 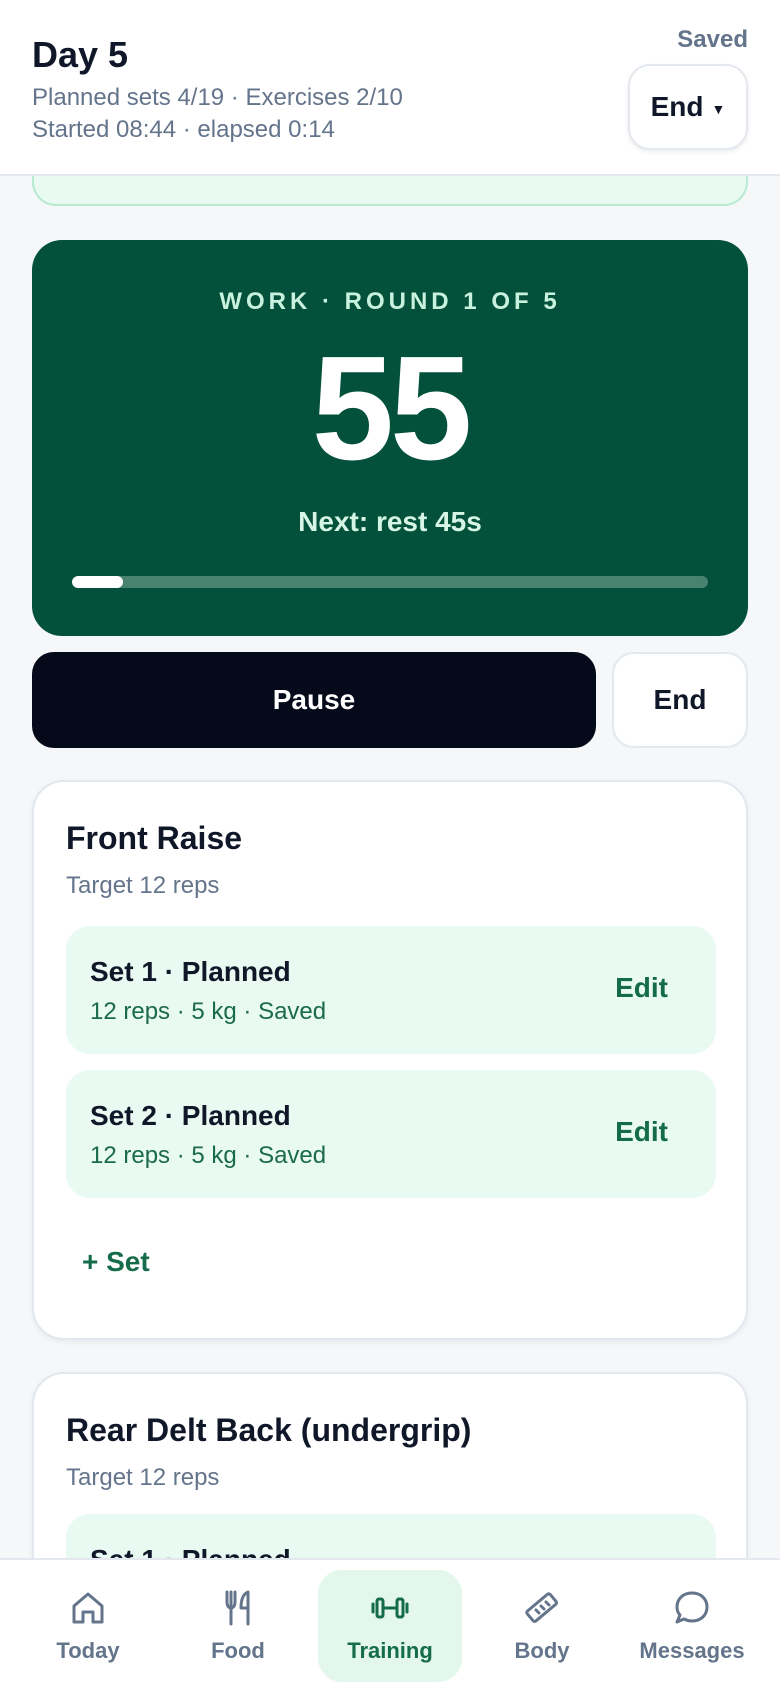 What do you see at coordinates (542, 1607) in the screenshot?
I see `ruler-icon` at bounding box center [542, 1607].